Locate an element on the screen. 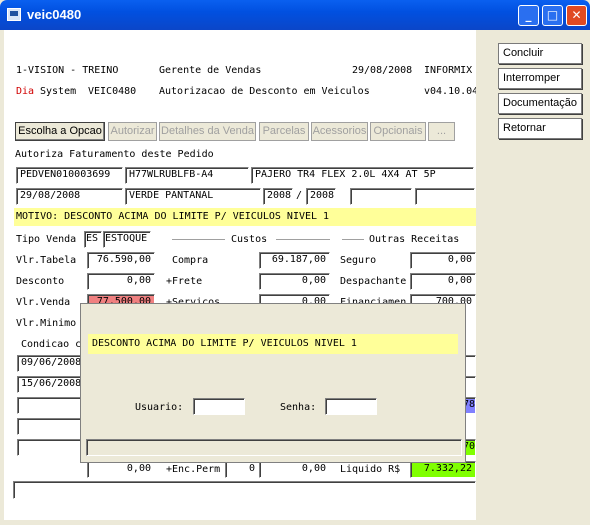 The height and width of the screenshot is (525, 590). liquido-label: Liquido R$ is located at coordinates (370, 469).